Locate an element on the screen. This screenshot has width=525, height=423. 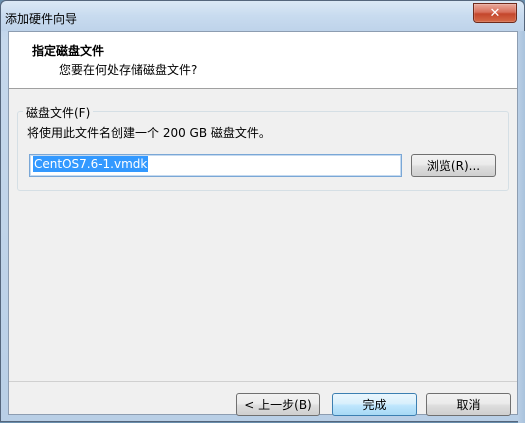
disk-file-description: 将使用此文件名创建一个 200 GB 磁盘文件。 is located at coordinates (149, 133).